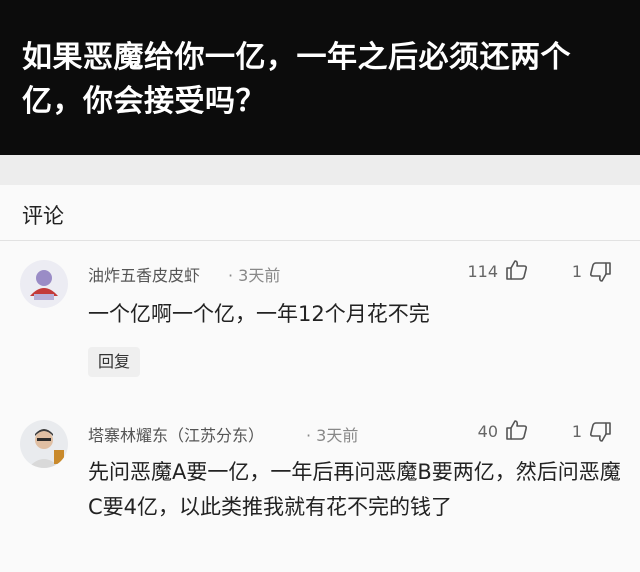  Describe the element at coordinates (176, 434) in the screenshot. I see `comment-username: 塔寨林耀东（江苏分东）` at that location.